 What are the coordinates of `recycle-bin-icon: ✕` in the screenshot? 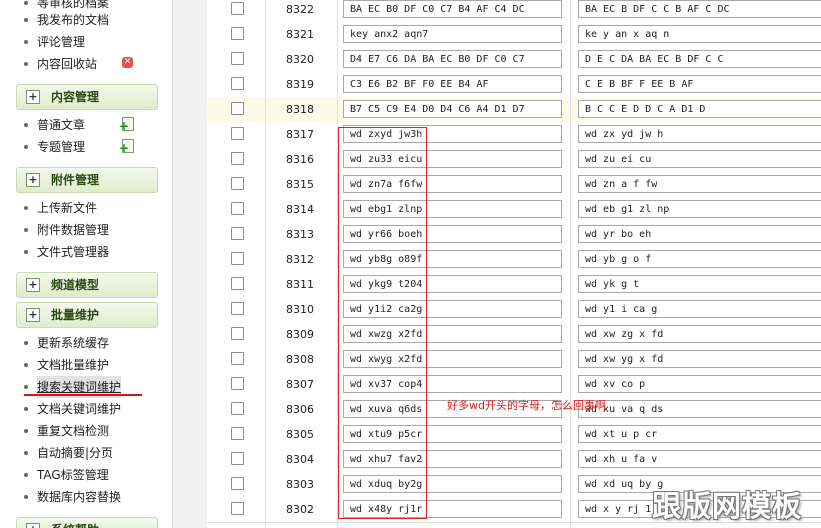 It's located at (127, 62).